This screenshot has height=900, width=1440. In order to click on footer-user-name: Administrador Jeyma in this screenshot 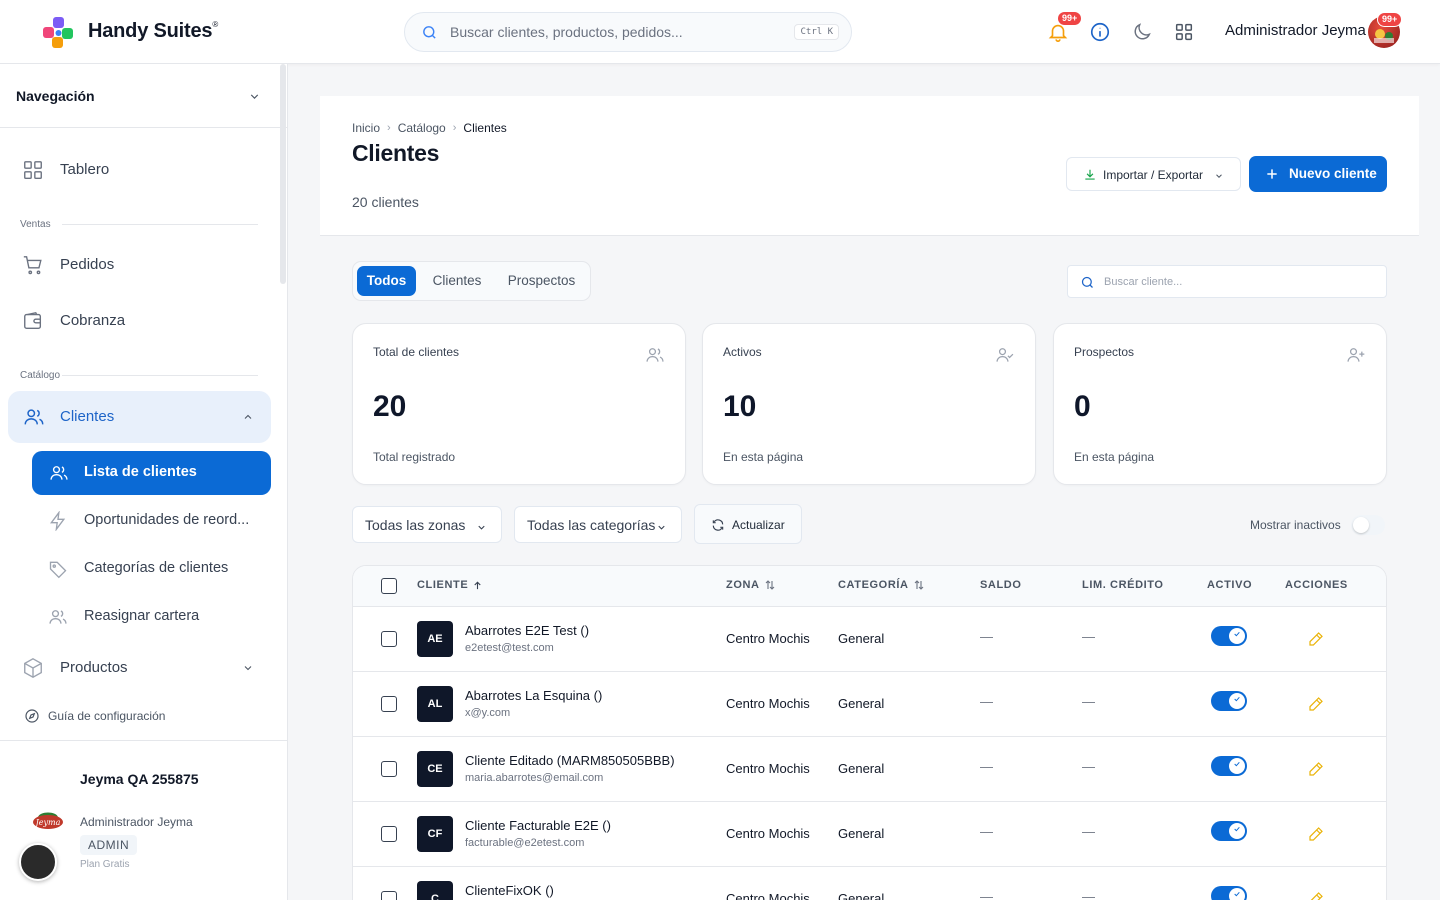, I will do `click(136, 822)`.